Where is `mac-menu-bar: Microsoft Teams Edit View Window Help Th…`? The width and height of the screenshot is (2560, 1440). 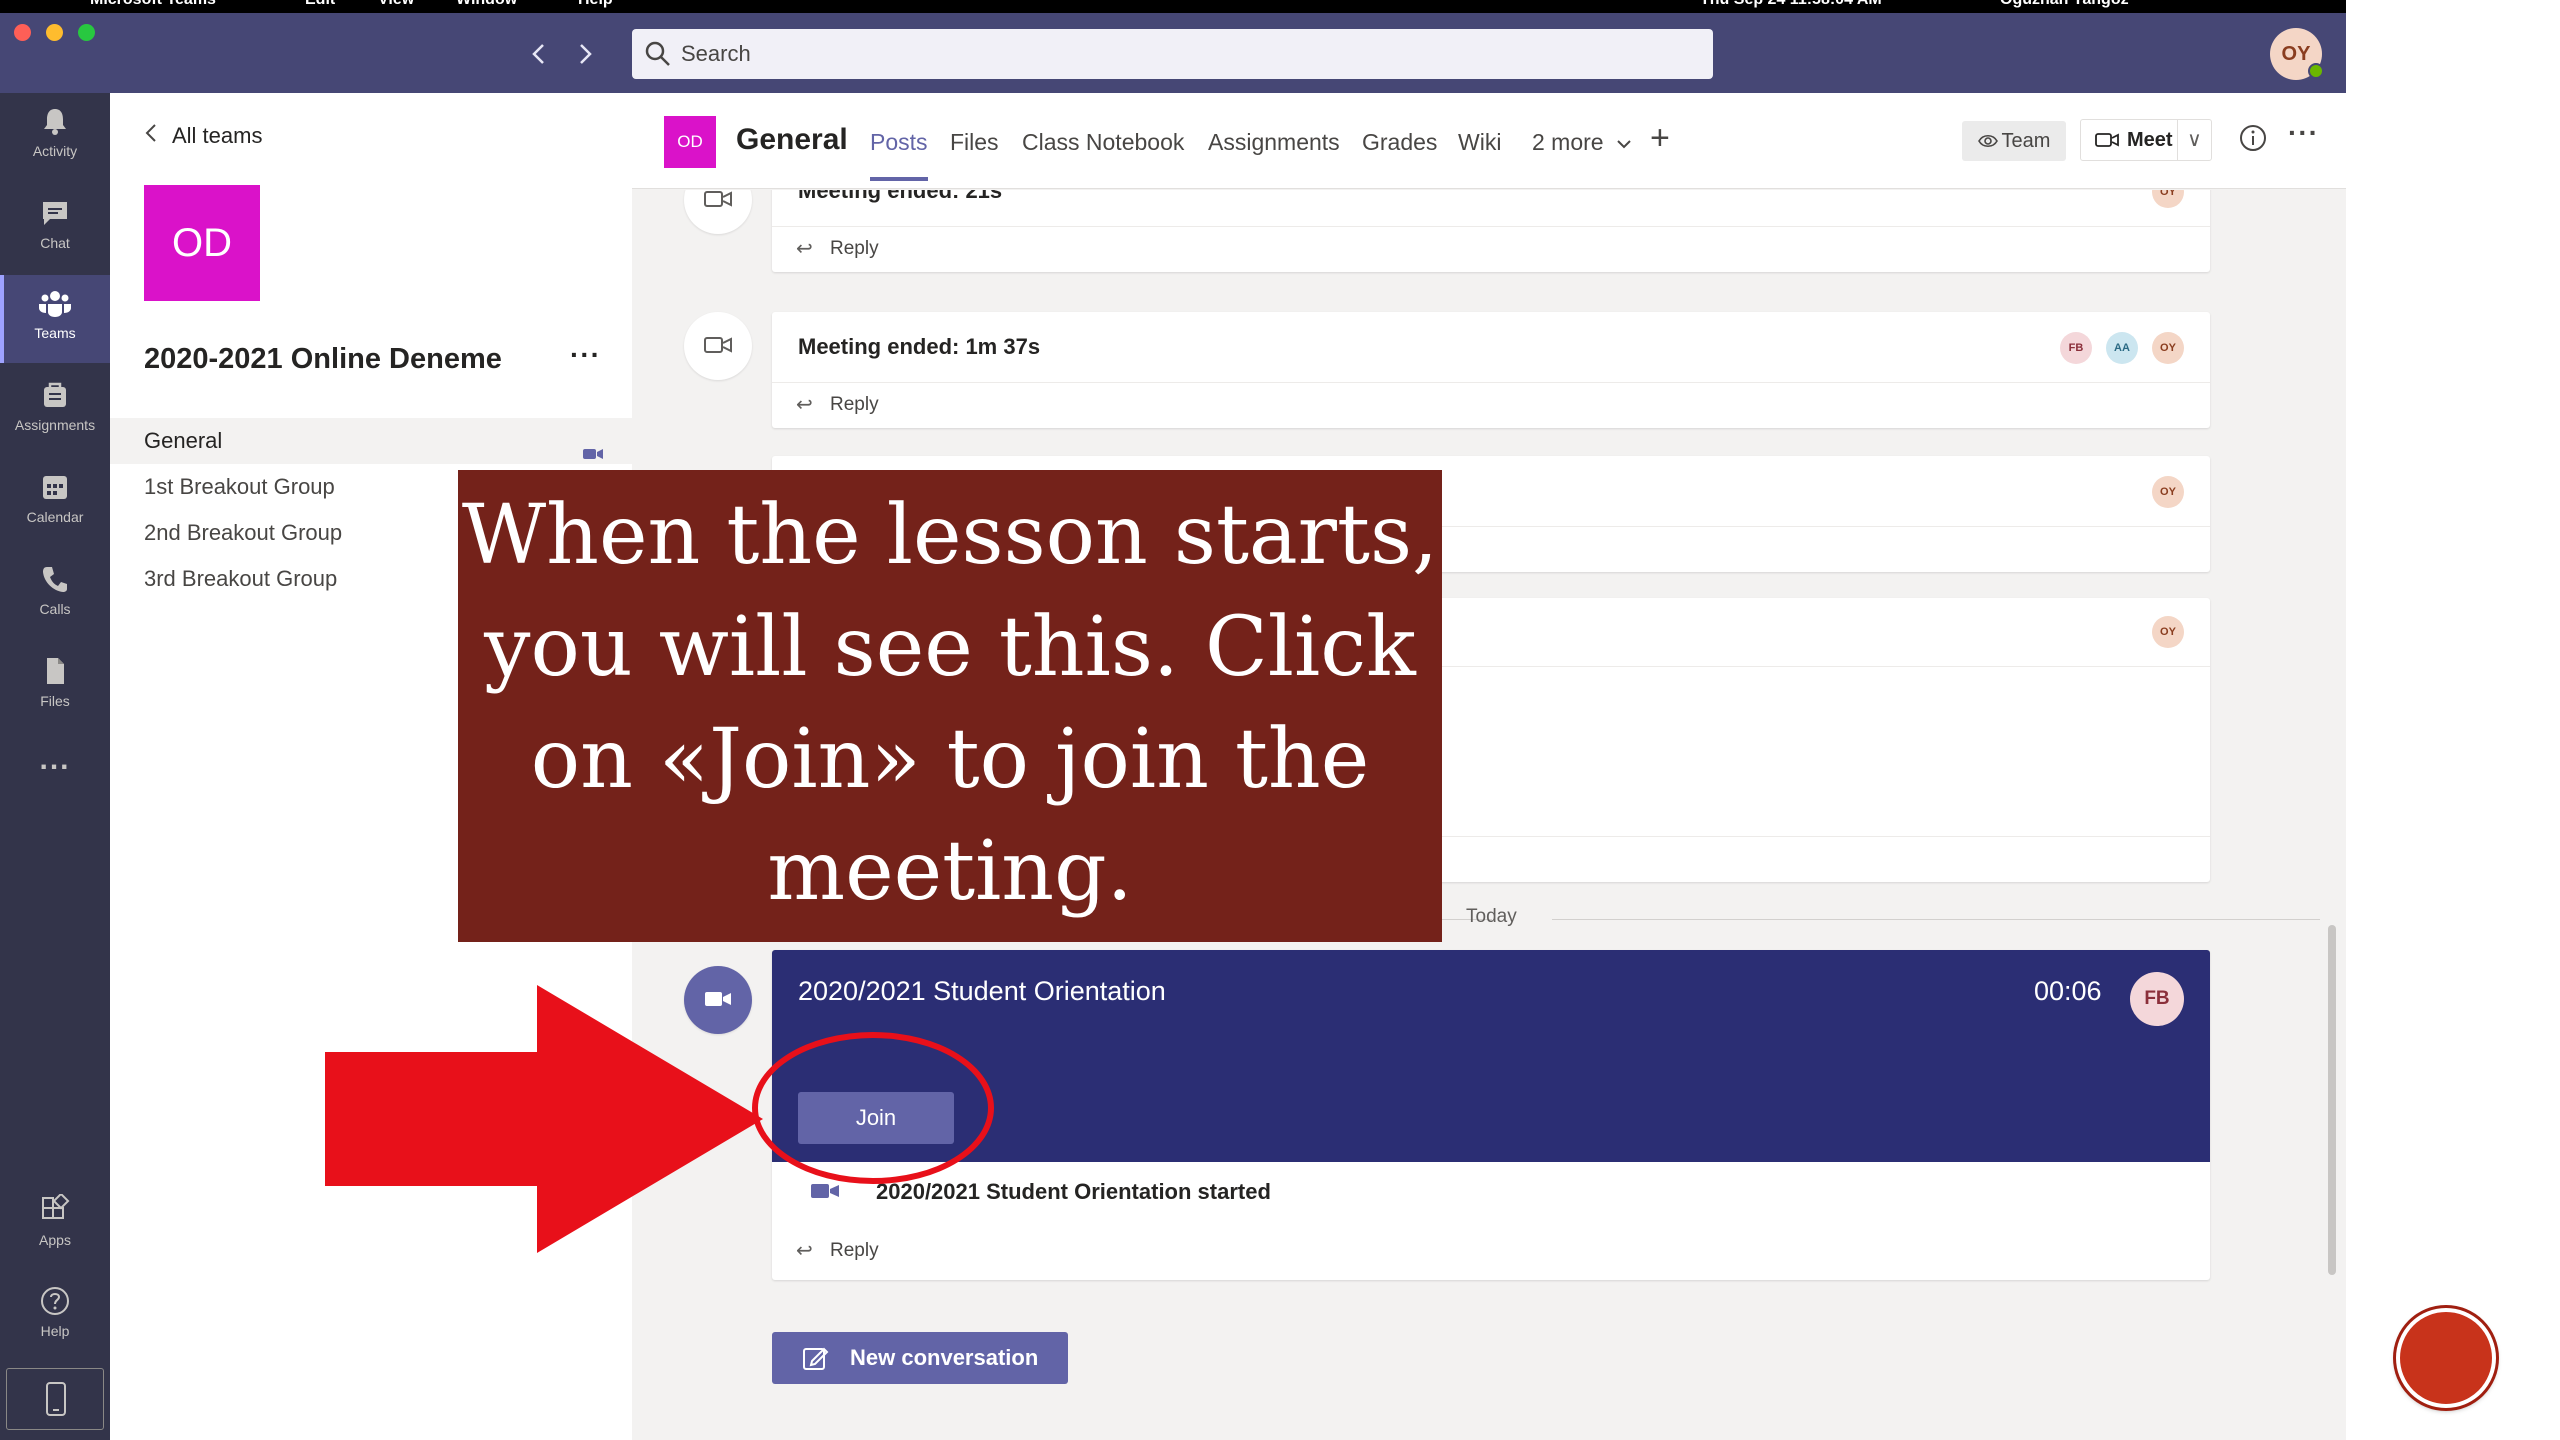 mac-menu-bar: Microsoft Teams Edit View Window Help Th… is located at coordinates (1173, 6).